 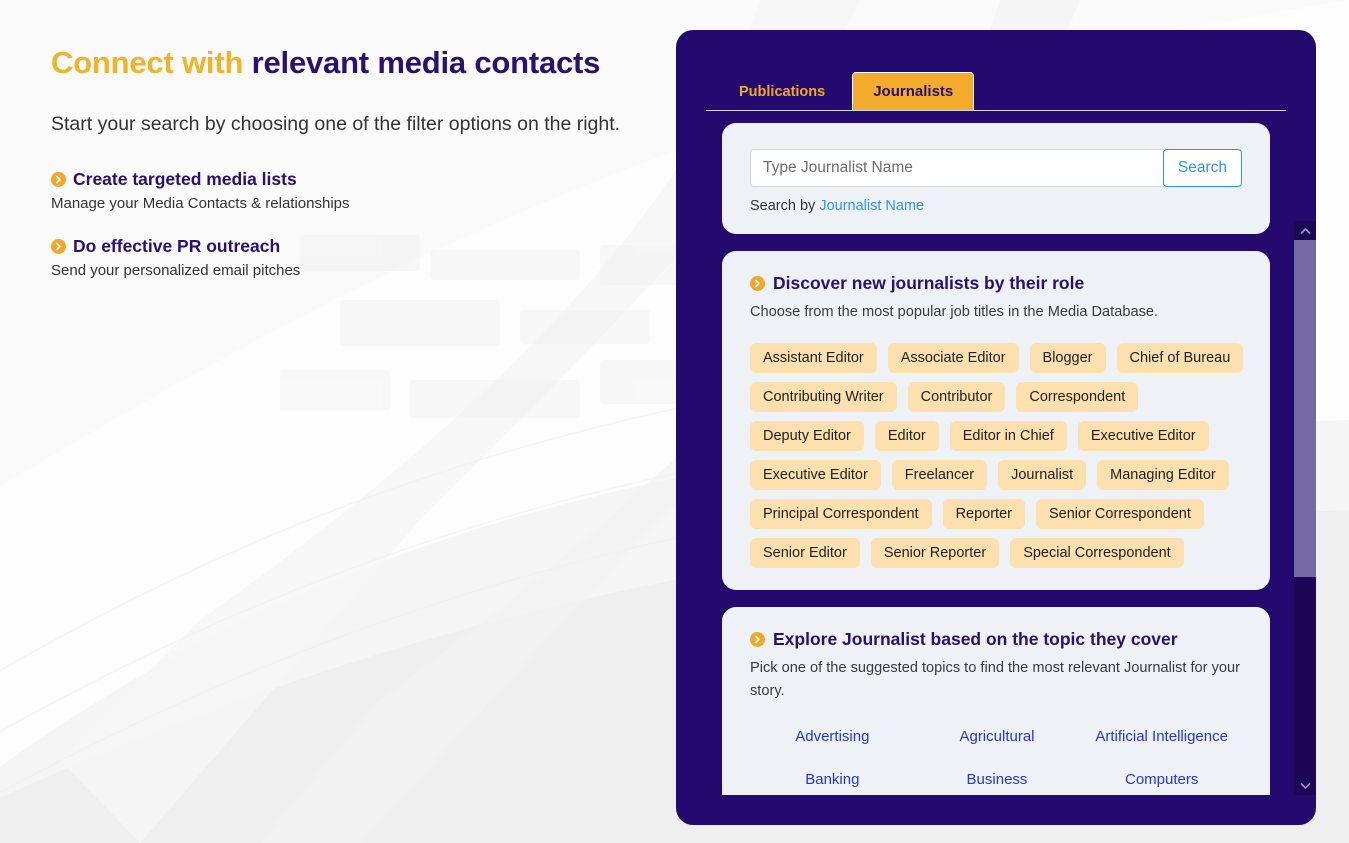 I want to click on role-tag: Editor in Chief, so click(x=1008, y=435).